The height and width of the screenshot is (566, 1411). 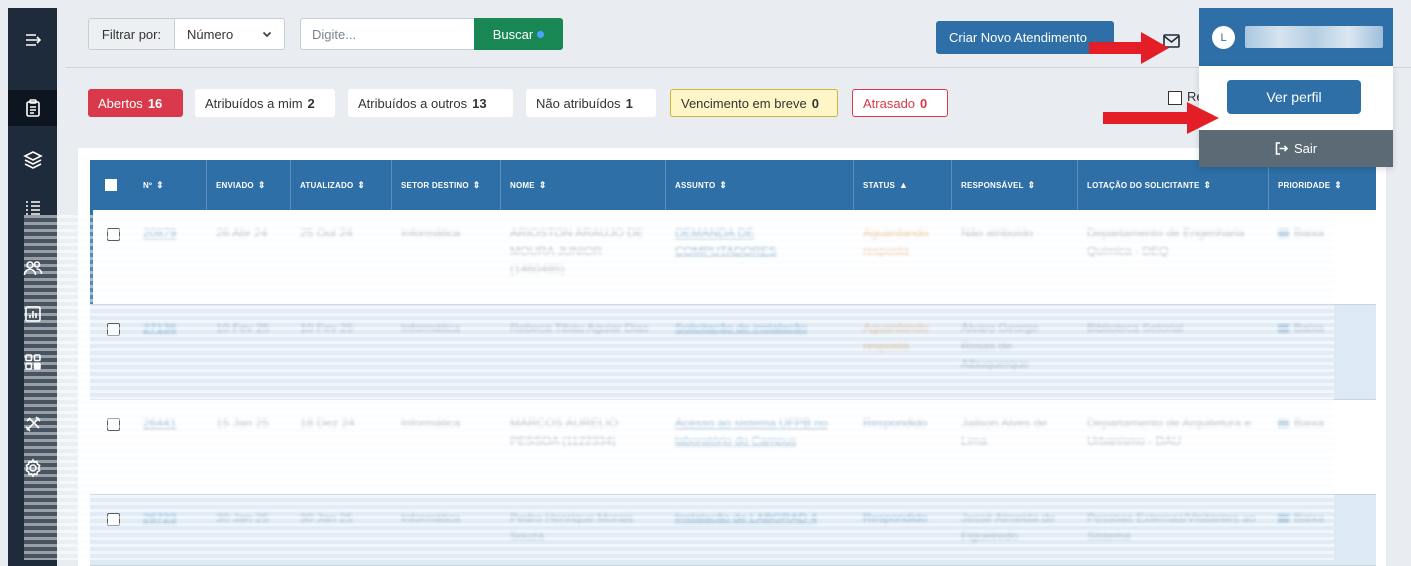 What do you see at coordinates (896, 337) in the screenshot?
I see `cell-status: Aguardando resposta` at bounding box center [896, 337].